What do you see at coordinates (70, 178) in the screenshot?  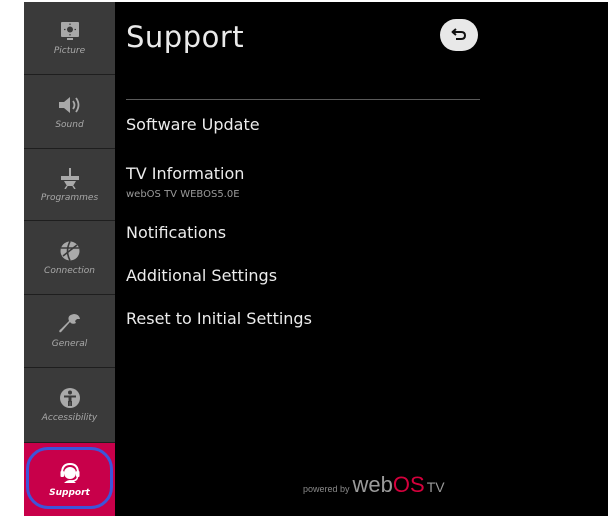 I see `antenna-icon` at bounding box center [70, 178].